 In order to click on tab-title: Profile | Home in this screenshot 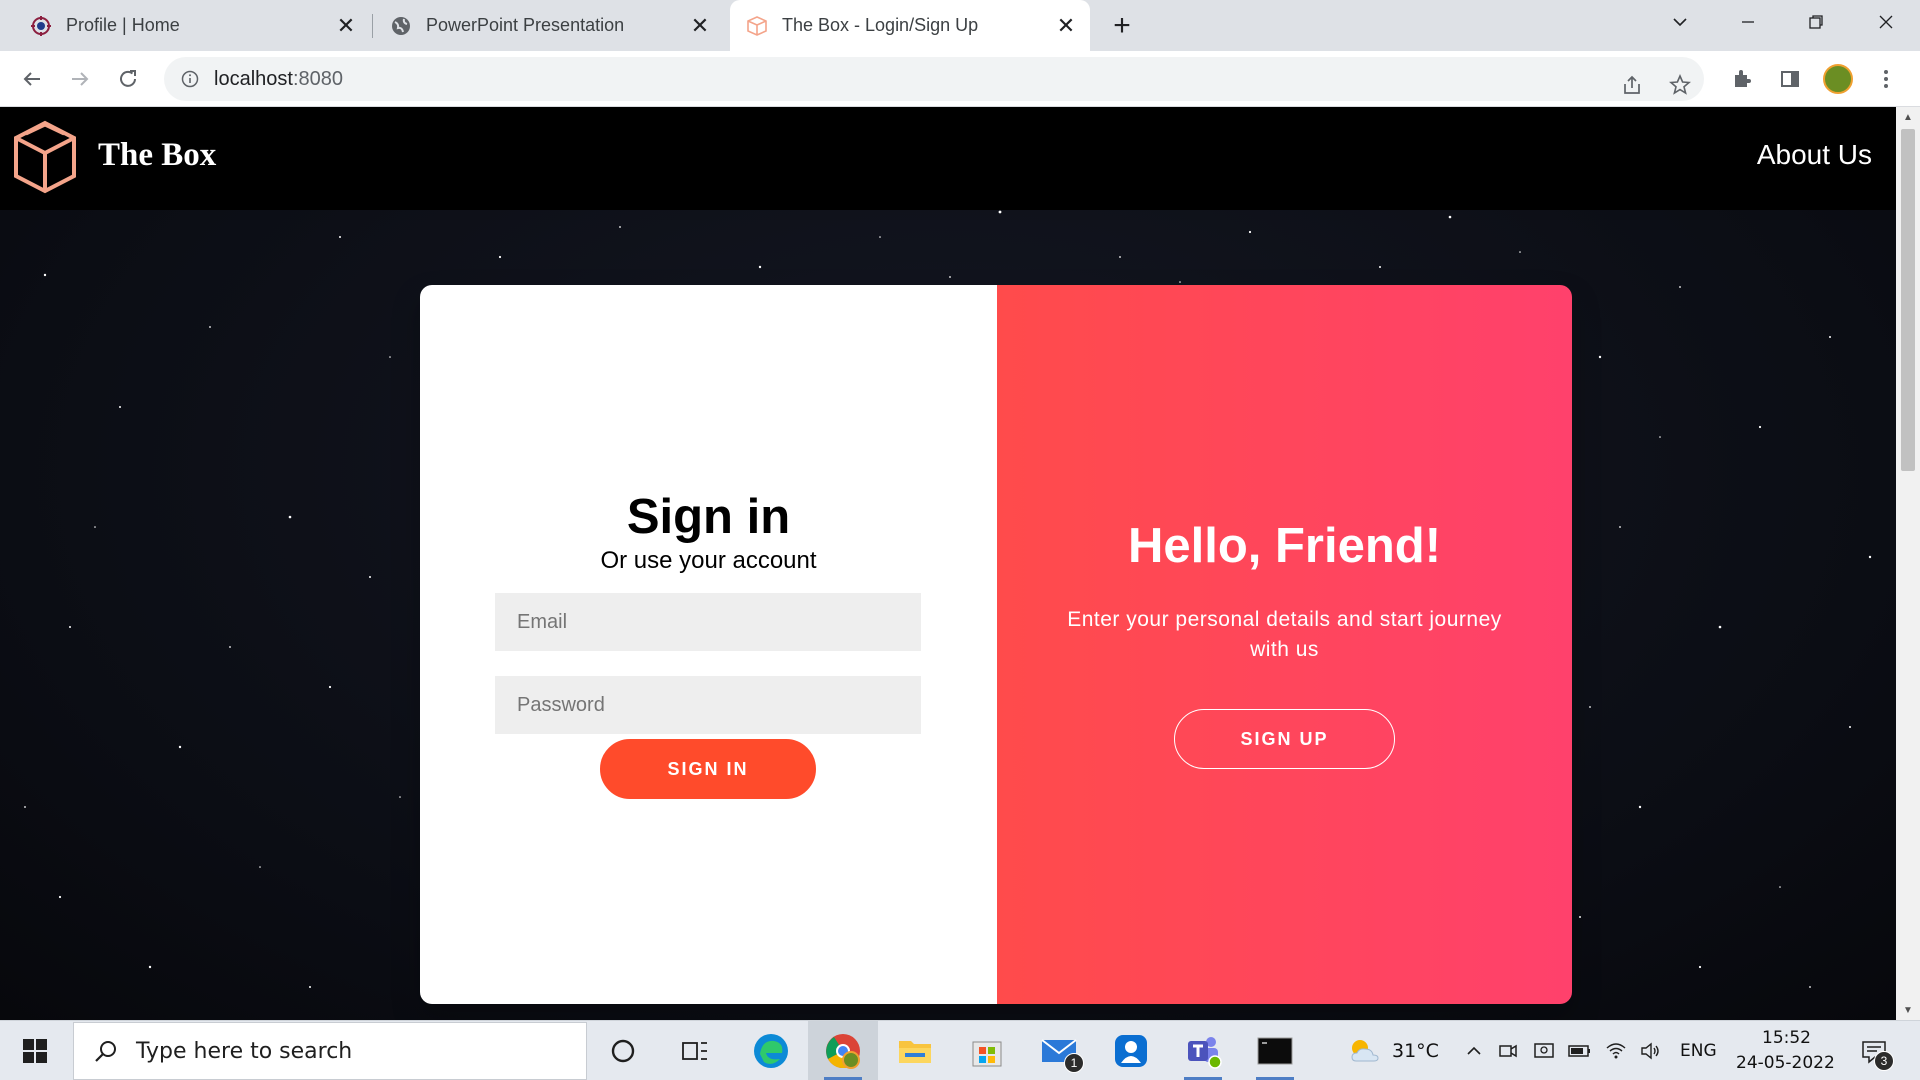, I will do `click(123, 25)`.